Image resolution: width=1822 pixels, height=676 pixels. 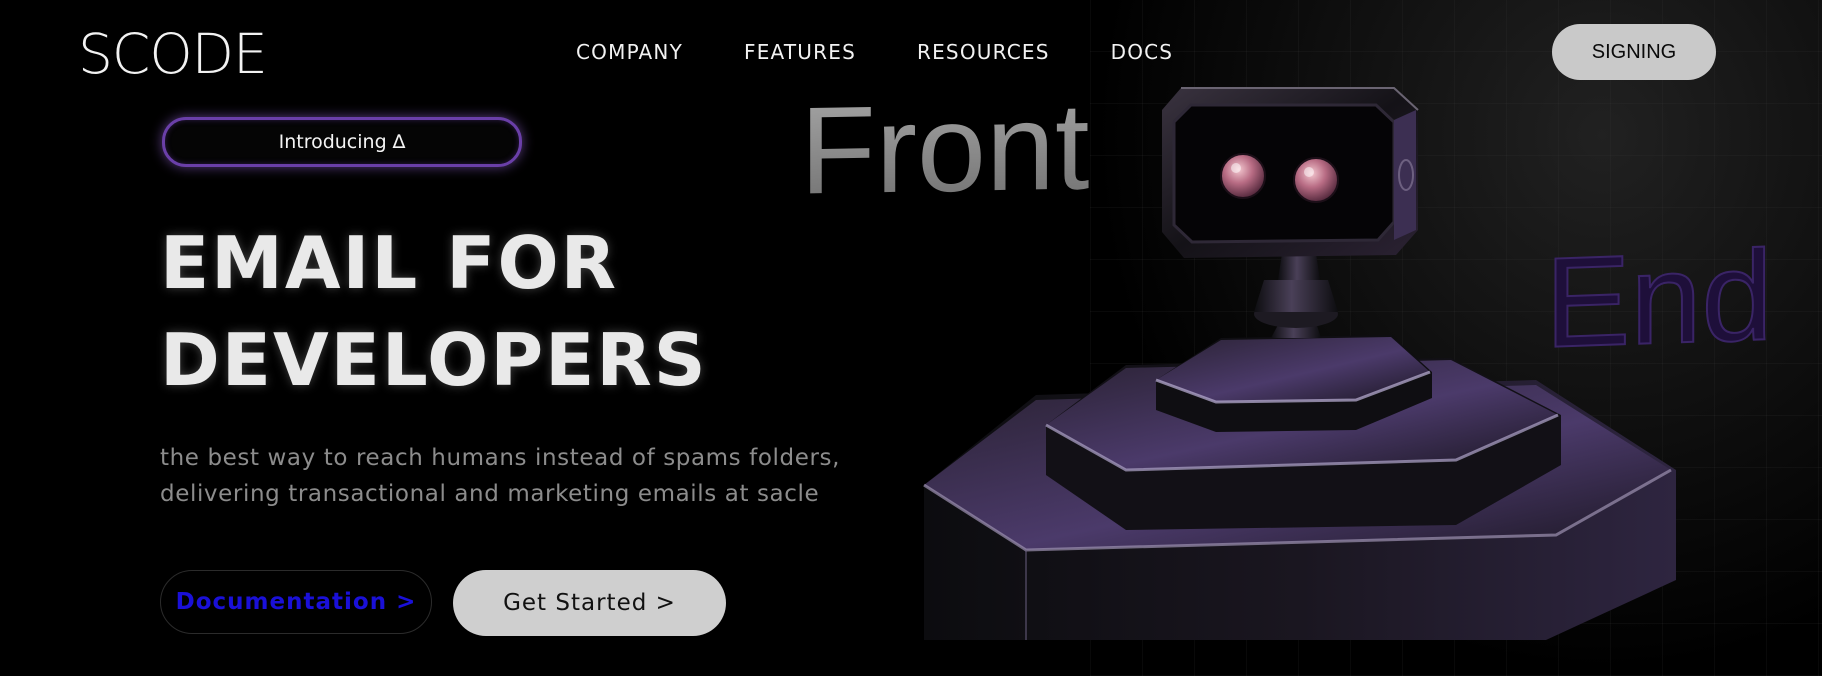 What do you see at coordinates (1142, 52) in the screenshot?
I see `nav-docs: DOCS` at bounding box center [1142, 52].